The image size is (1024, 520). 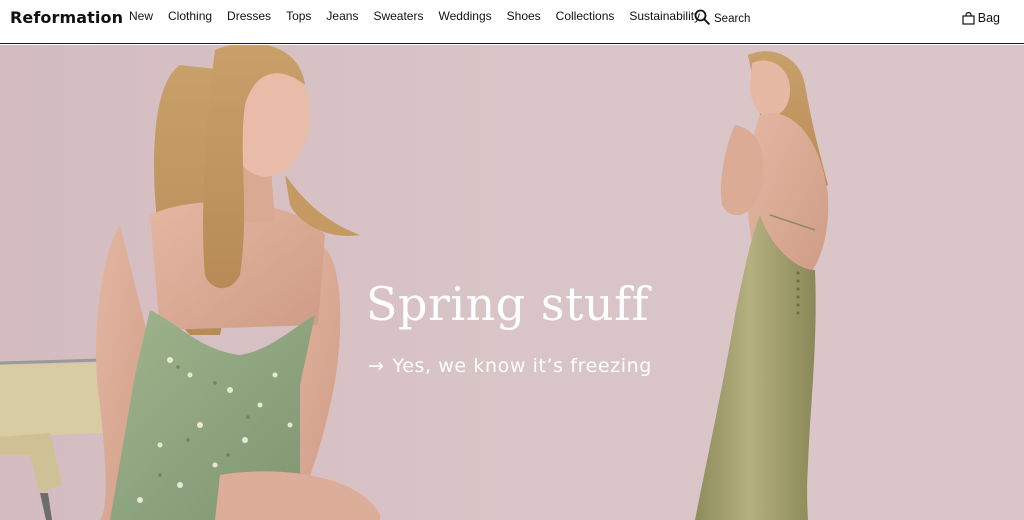 I want to click on nav-item-jeans: Jeans, so click(x=342, y=16).